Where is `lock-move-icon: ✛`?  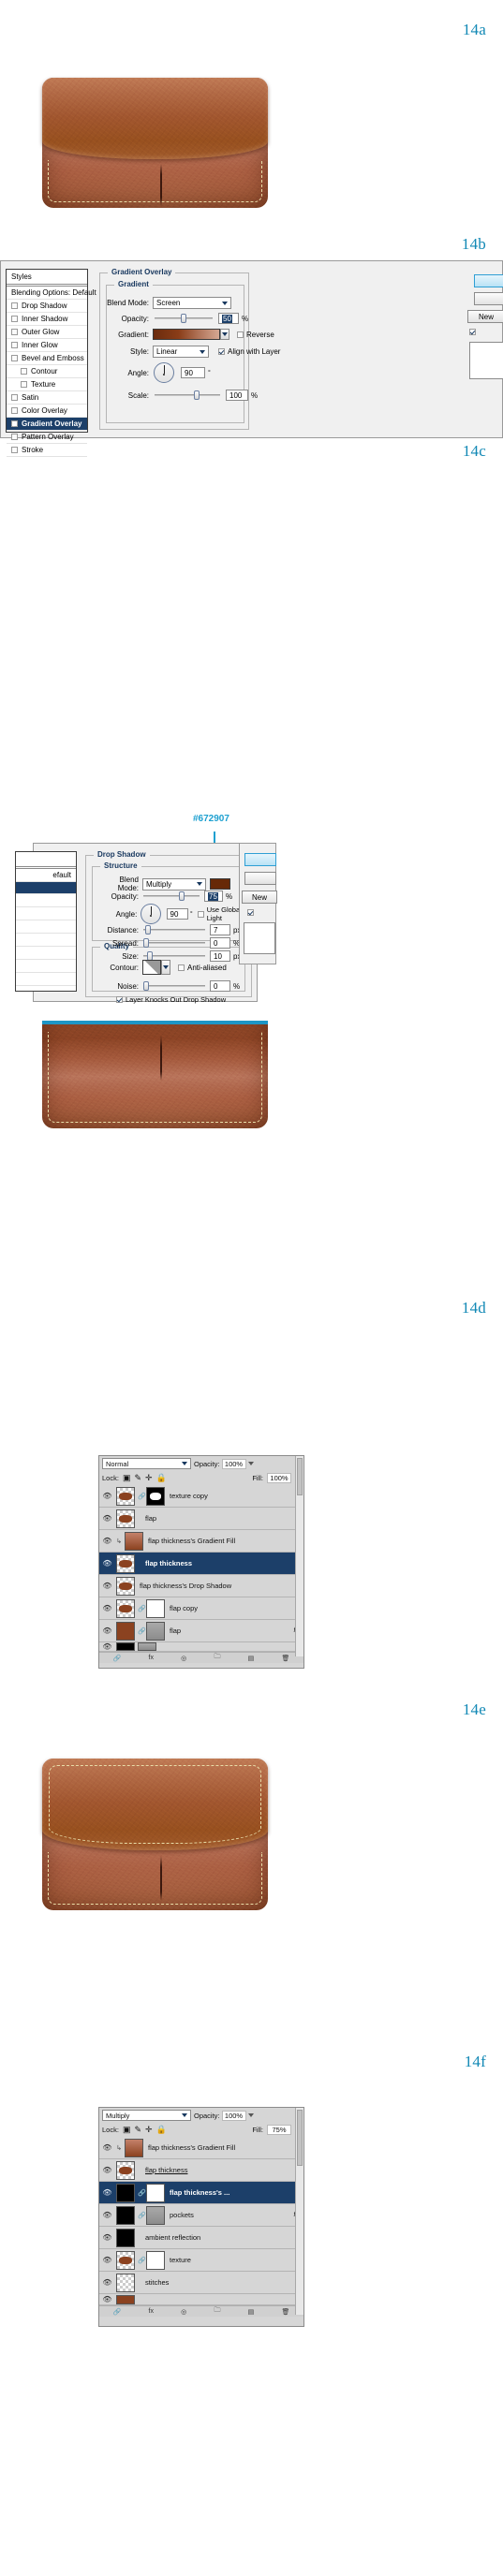 lock-move-icon: ✛ is located at coordinates (149, 1478).